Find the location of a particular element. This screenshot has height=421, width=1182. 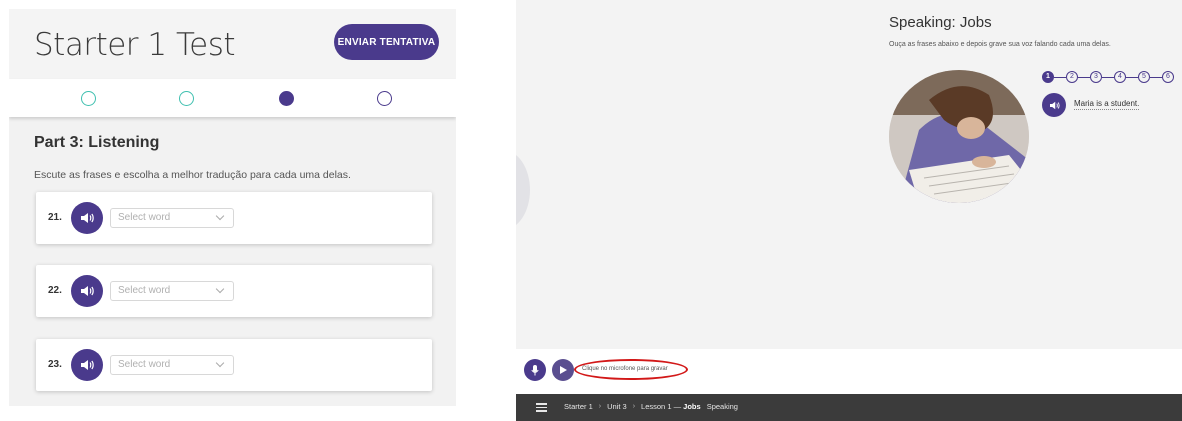

record-button is located at coordinates (535, 370).